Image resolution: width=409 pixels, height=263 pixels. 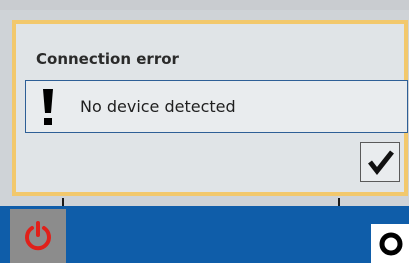 I want to click on power-icon, so click(x=38, y=236).